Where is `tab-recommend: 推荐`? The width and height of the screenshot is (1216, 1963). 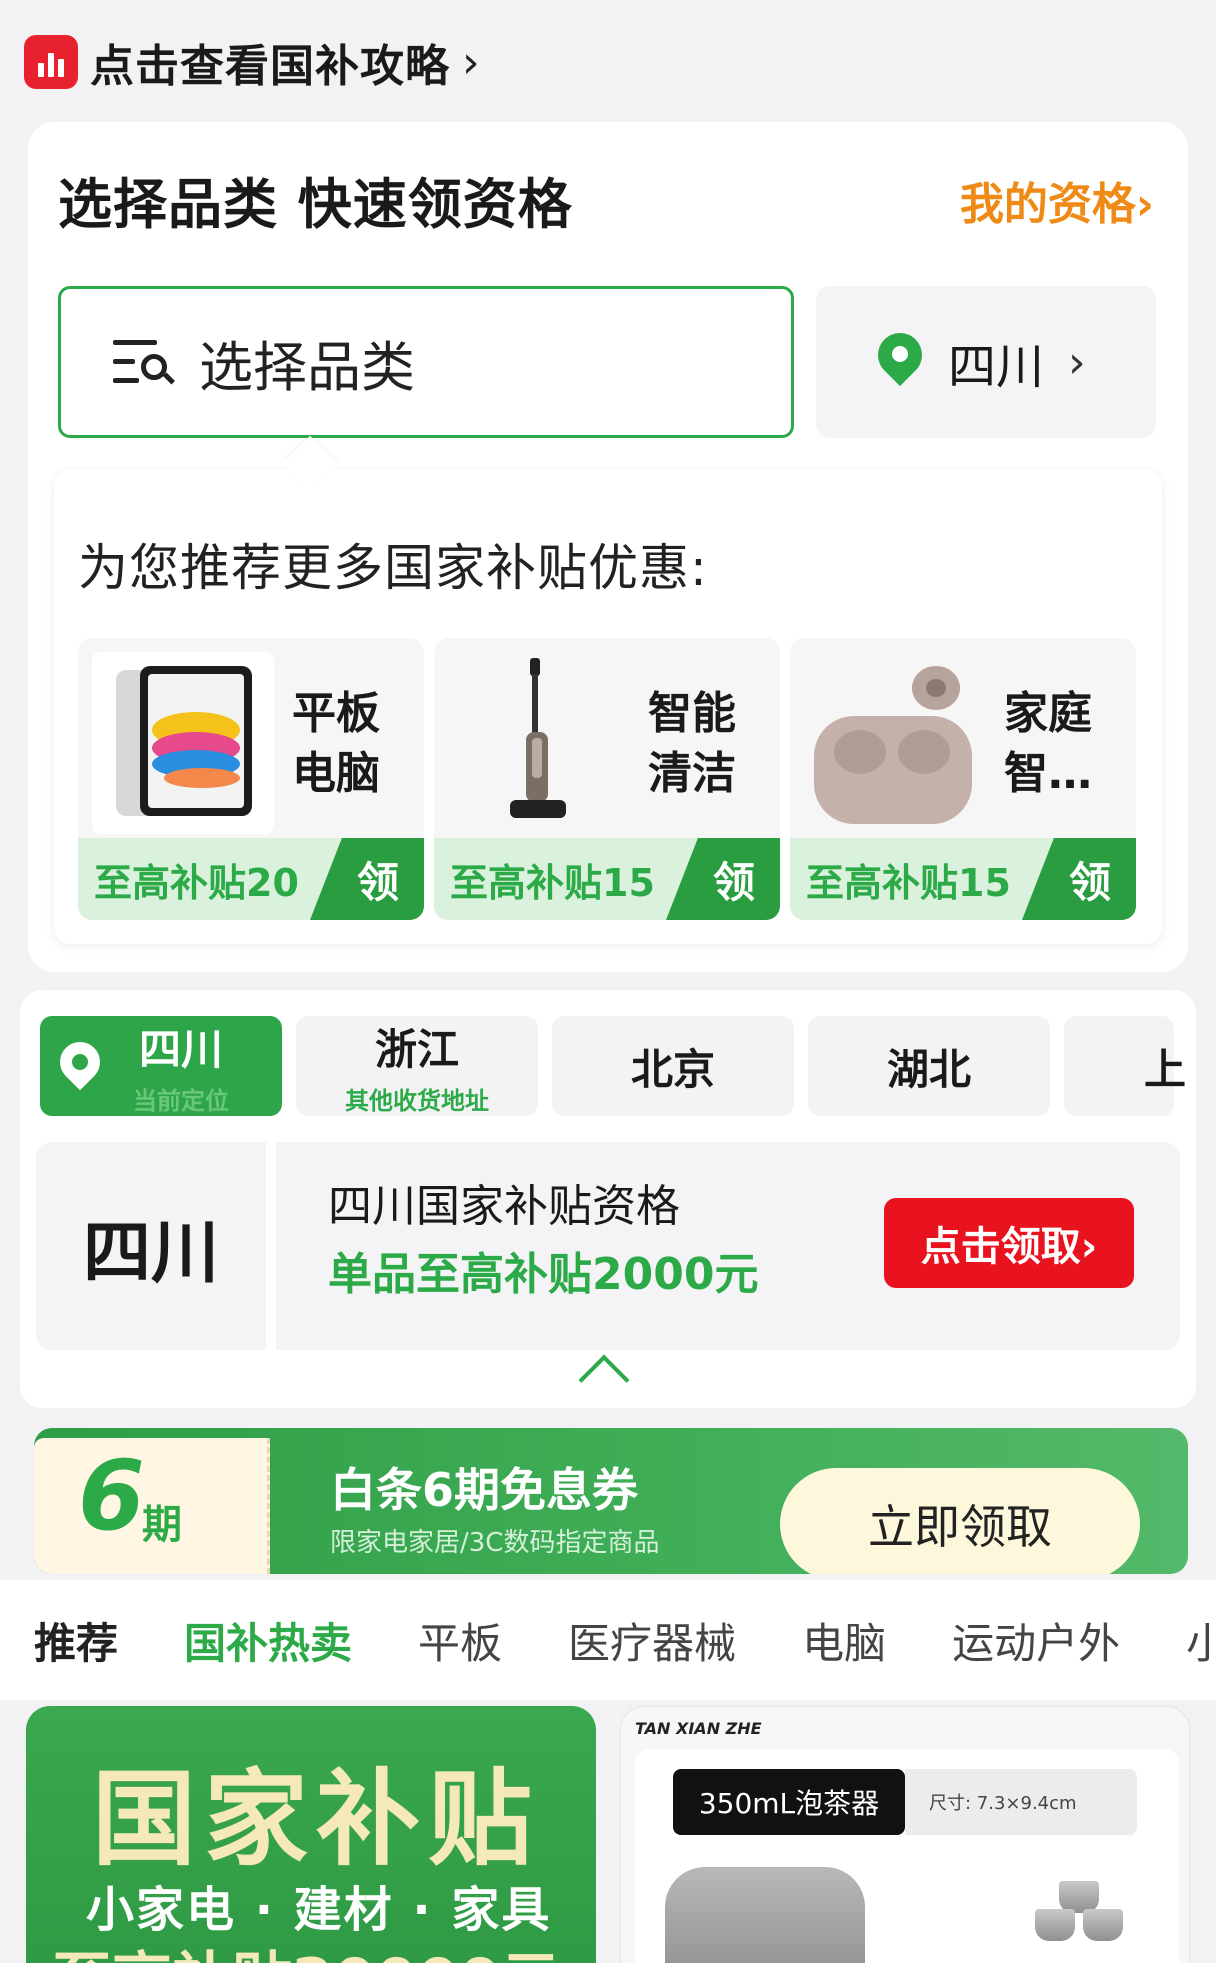
tab-recommend: 推荐 is located at coordinates (76, 1640).